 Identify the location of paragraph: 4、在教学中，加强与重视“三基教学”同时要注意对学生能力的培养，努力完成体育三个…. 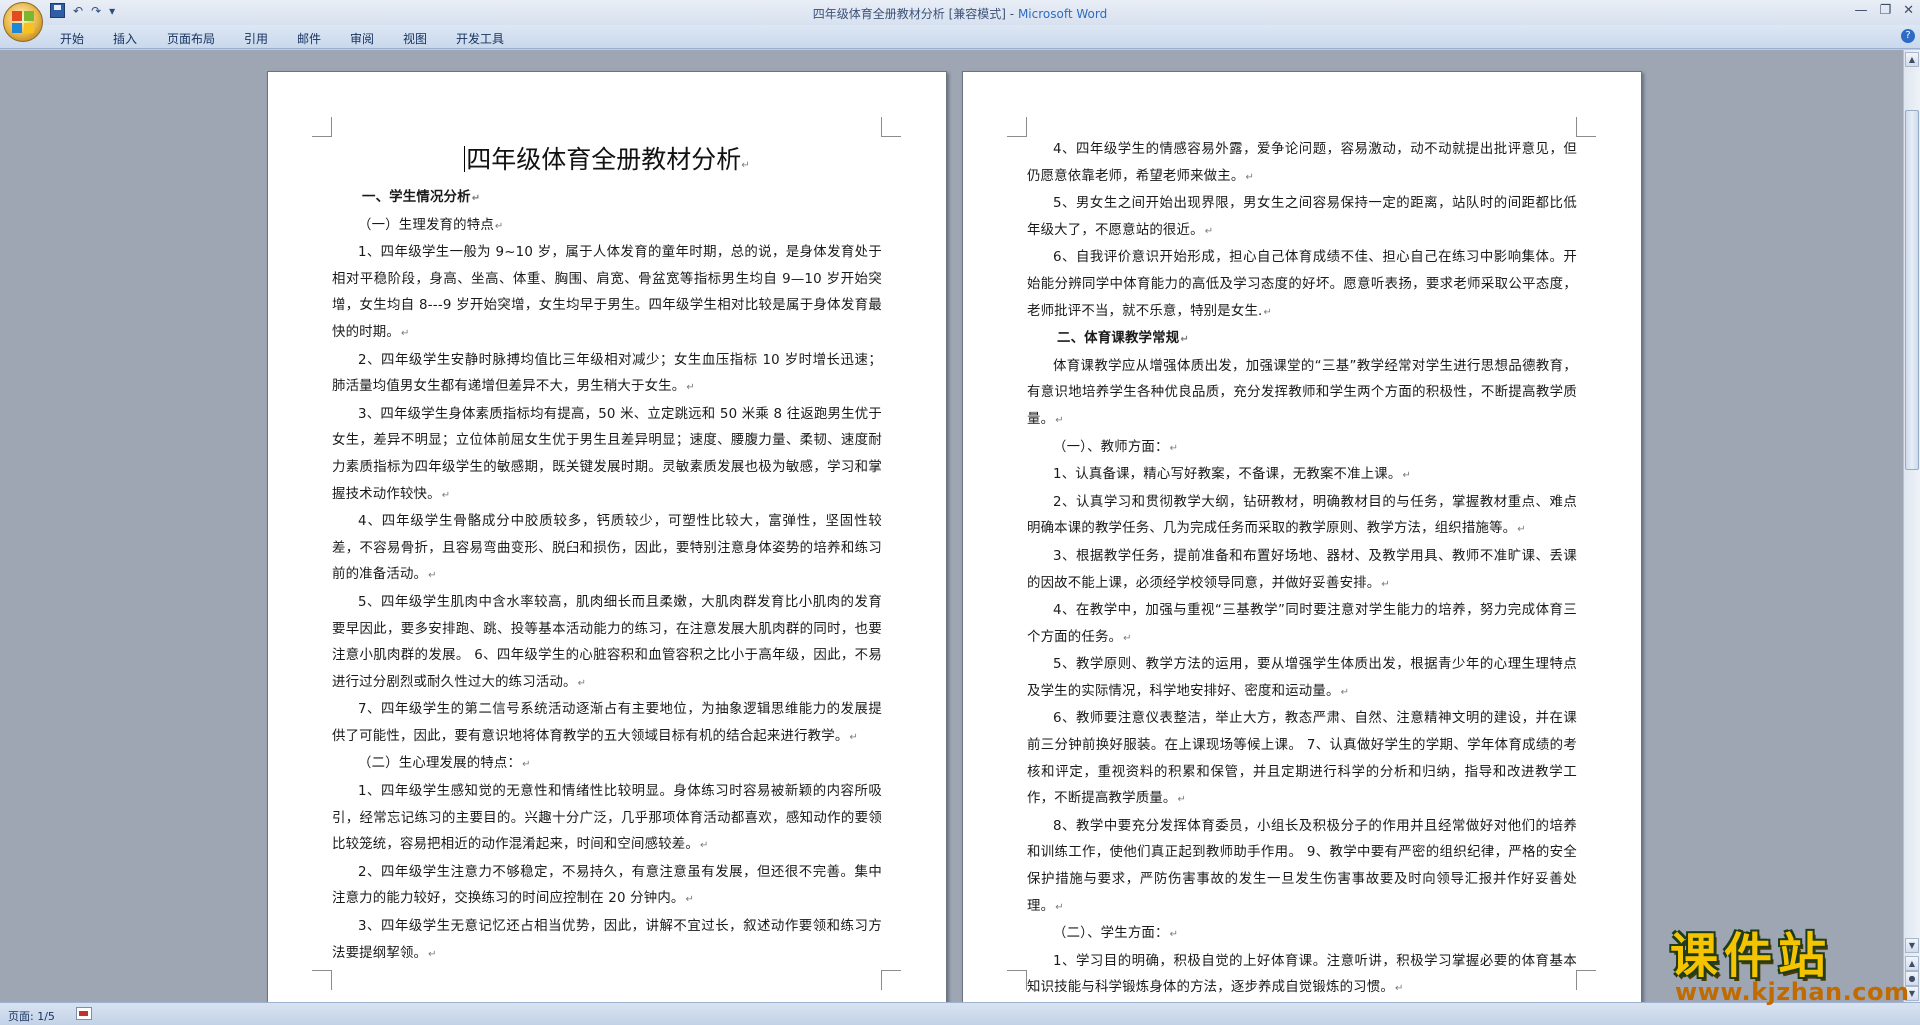
(1302, 625).